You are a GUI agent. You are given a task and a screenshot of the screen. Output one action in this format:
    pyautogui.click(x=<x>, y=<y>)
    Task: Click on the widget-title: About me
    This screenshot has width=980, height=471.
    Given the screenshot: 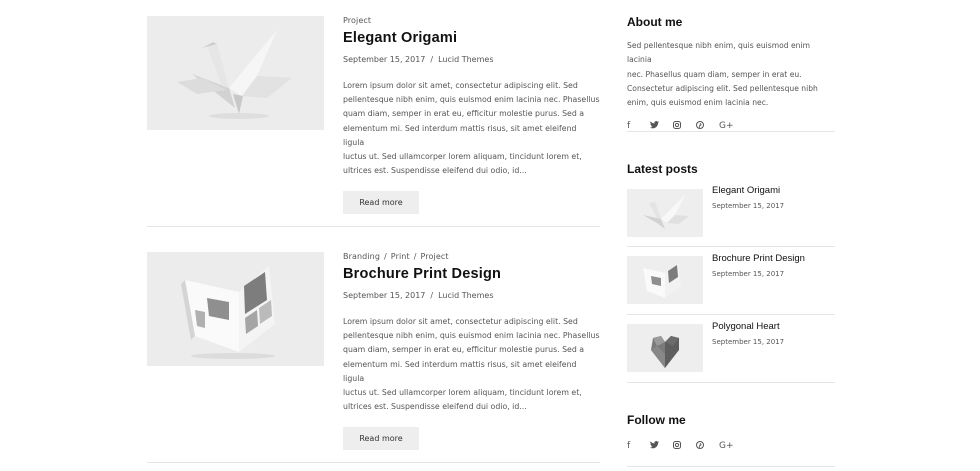 What is the action you would take?
    pyautogui.click(x=655, y=22)
    